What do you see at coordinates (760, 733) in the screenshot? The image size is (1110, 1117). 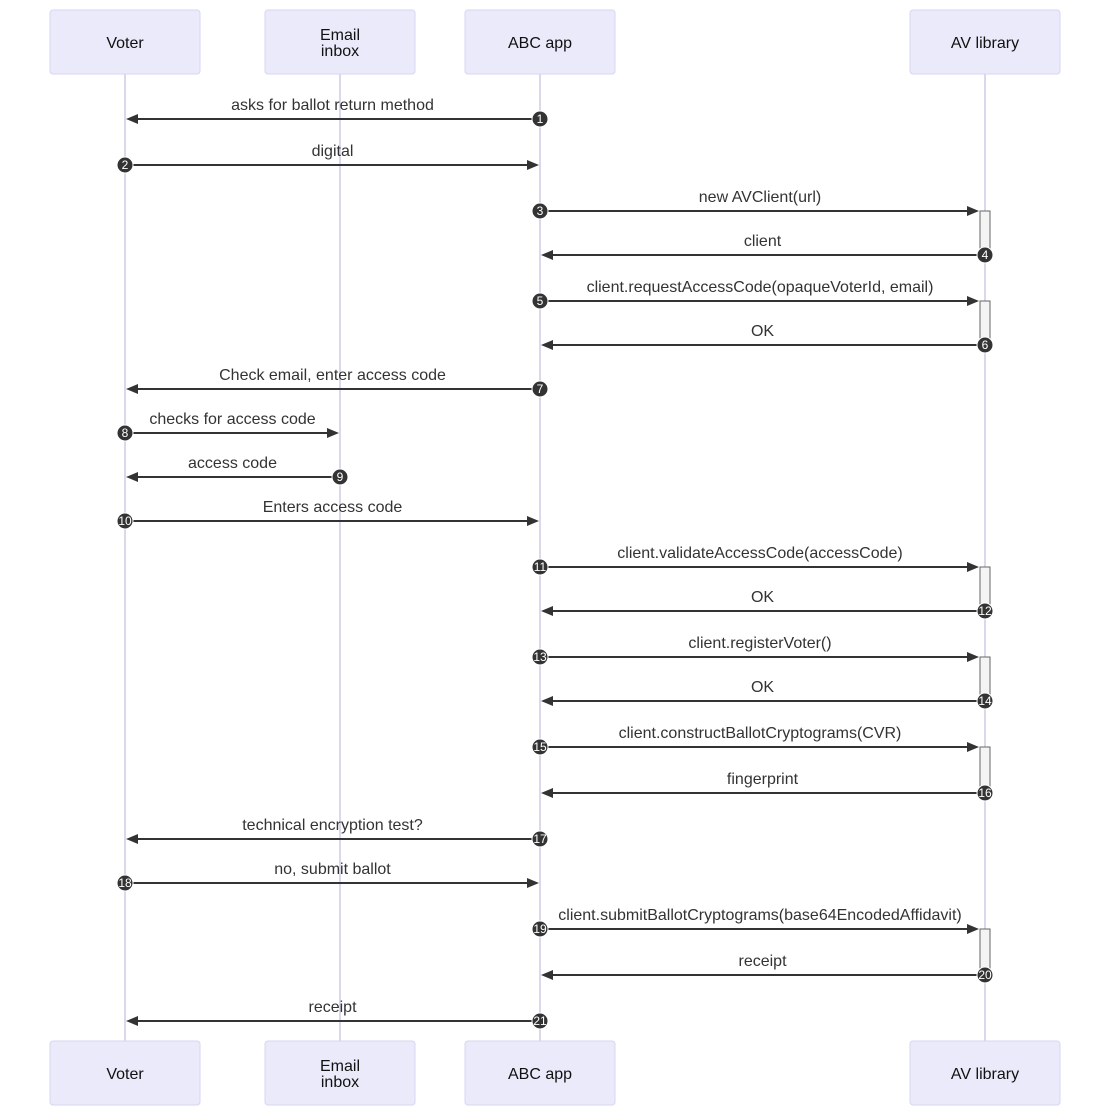 I see `message-label: client.constructBallotCryptograms(CVR)` at bounding box center [760, 733].